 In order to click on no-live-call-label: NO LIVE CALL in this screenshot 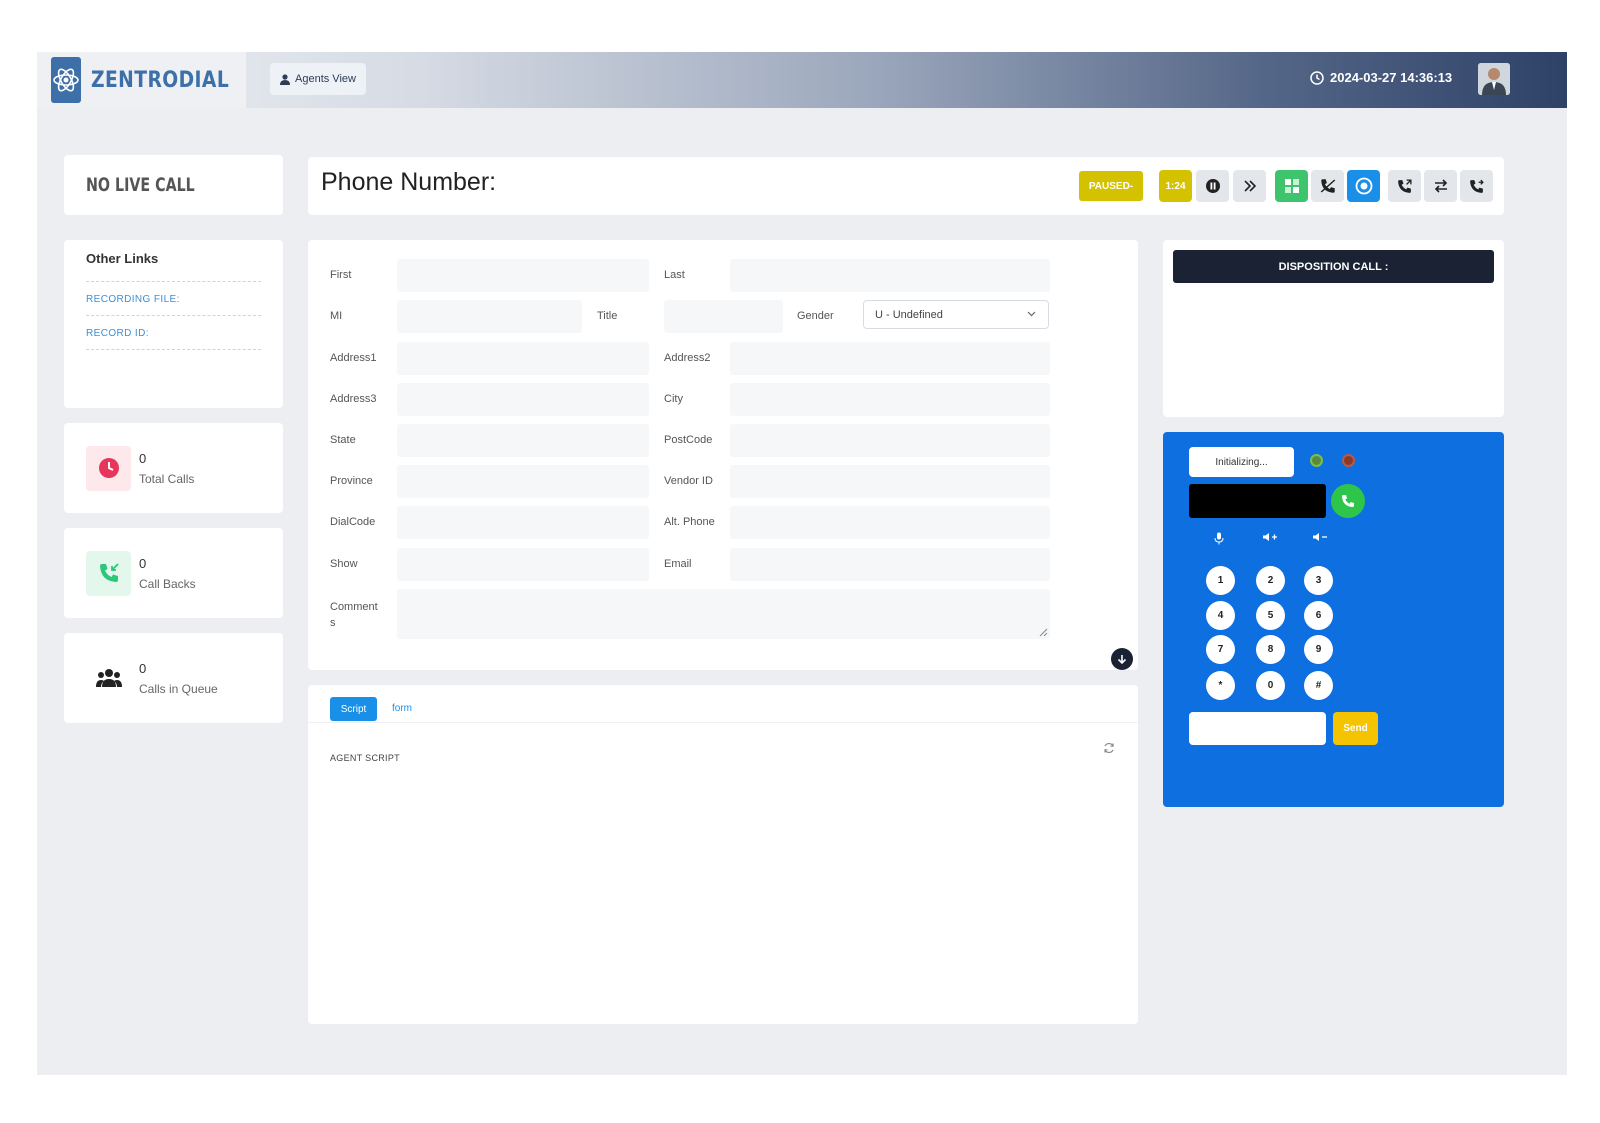, I will do `click(140, 185)`.